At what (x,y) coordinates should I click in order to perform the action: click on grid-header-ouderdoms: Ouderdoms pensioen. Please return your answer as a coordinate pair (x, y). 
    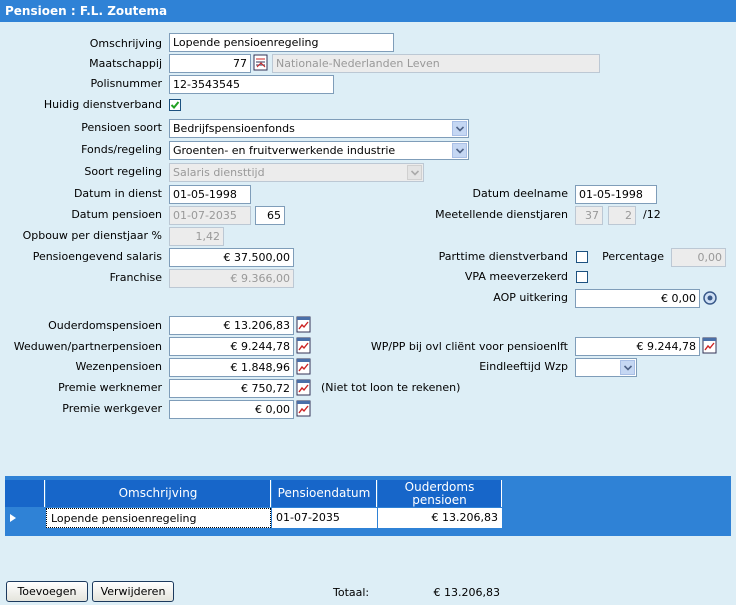
    Looking at the image, I should click on (440, 493).